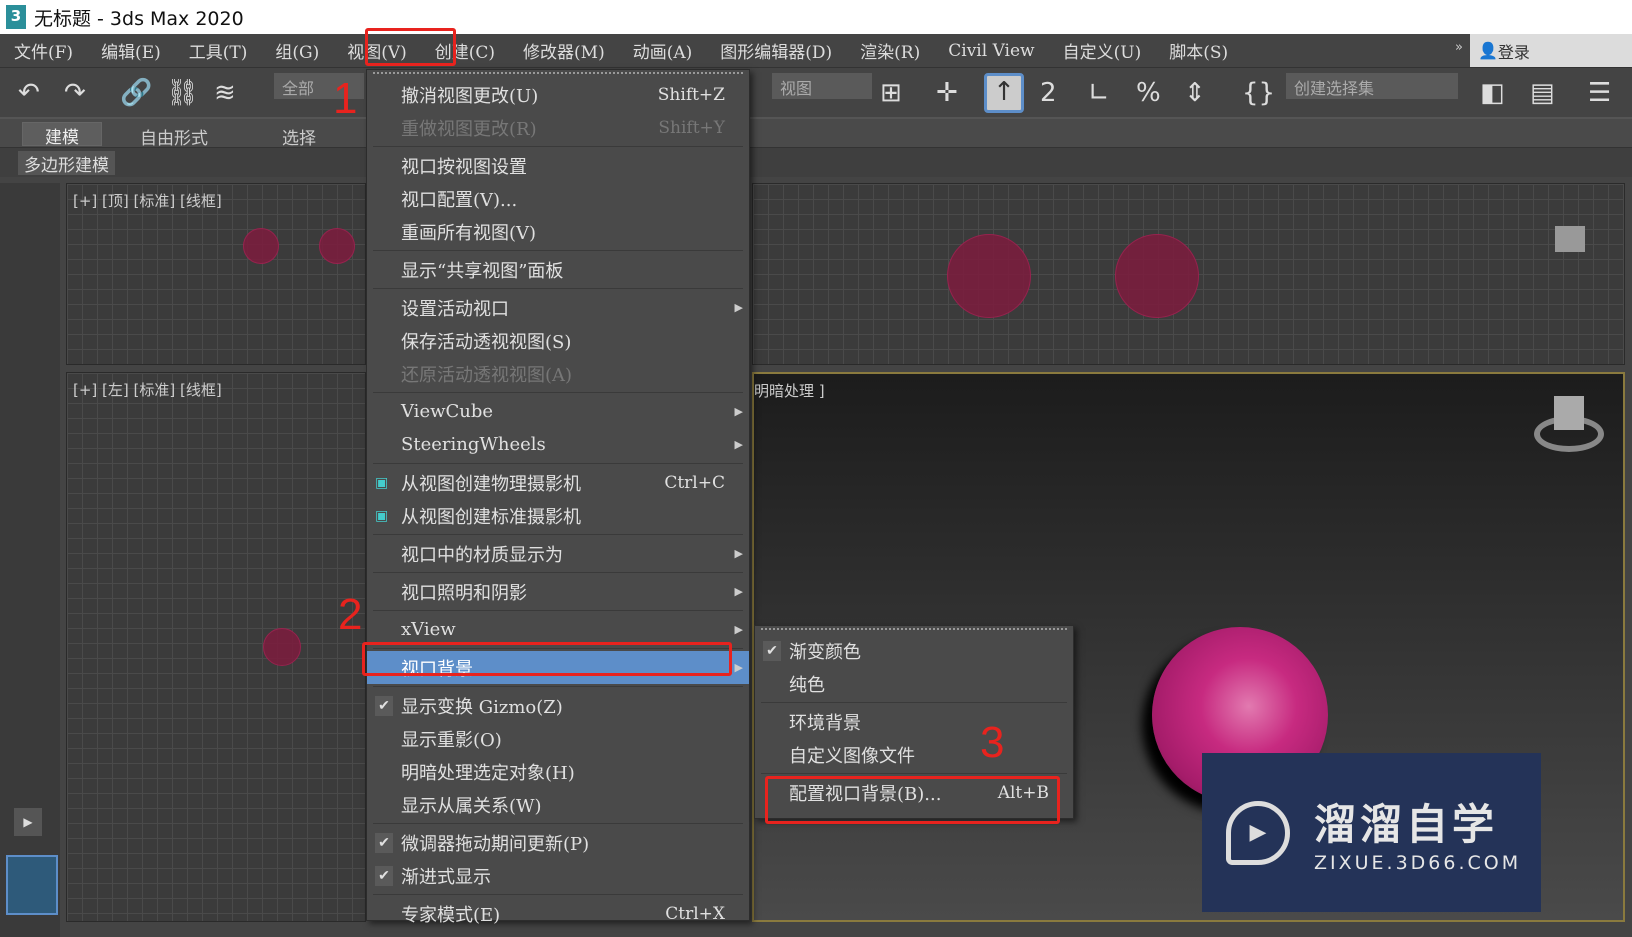 This screenshot has width=1632, height=937. What do you see at coordinates (558, 165) in the screenshot?
I see `menu-item: 视口按视图设置` at bounding box center [558, 165].